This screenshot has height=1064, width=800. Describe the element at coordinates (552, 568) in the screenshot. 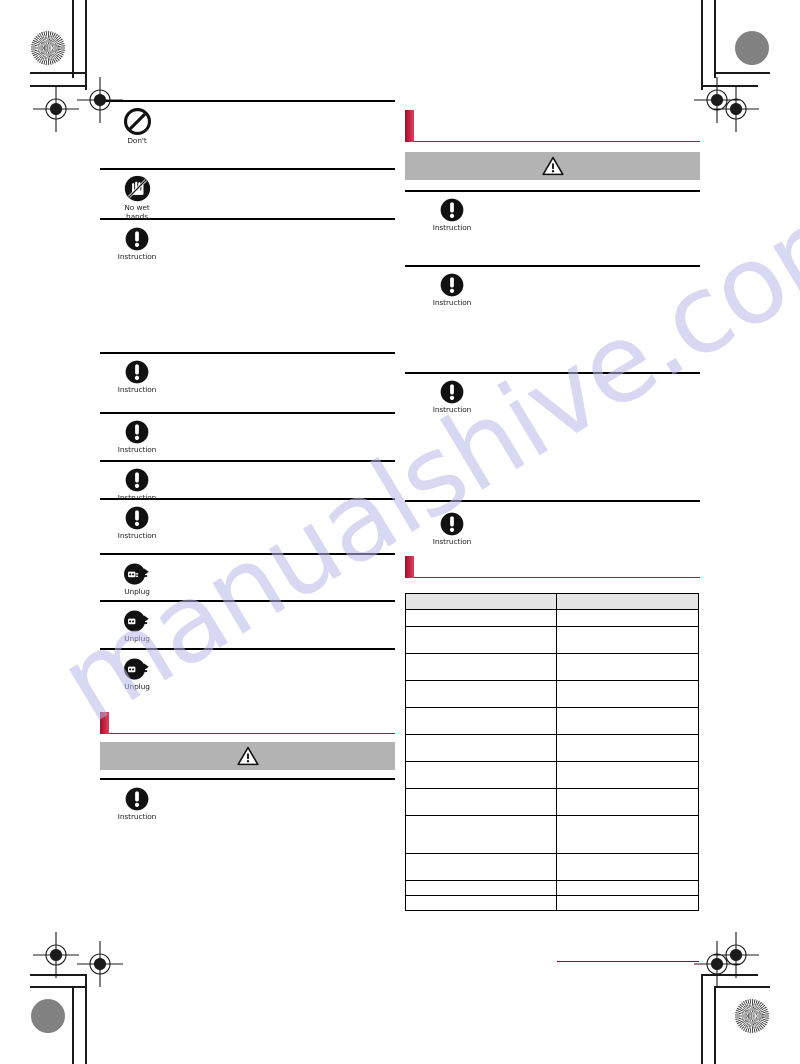

I see `spec-section-heading` at that location.